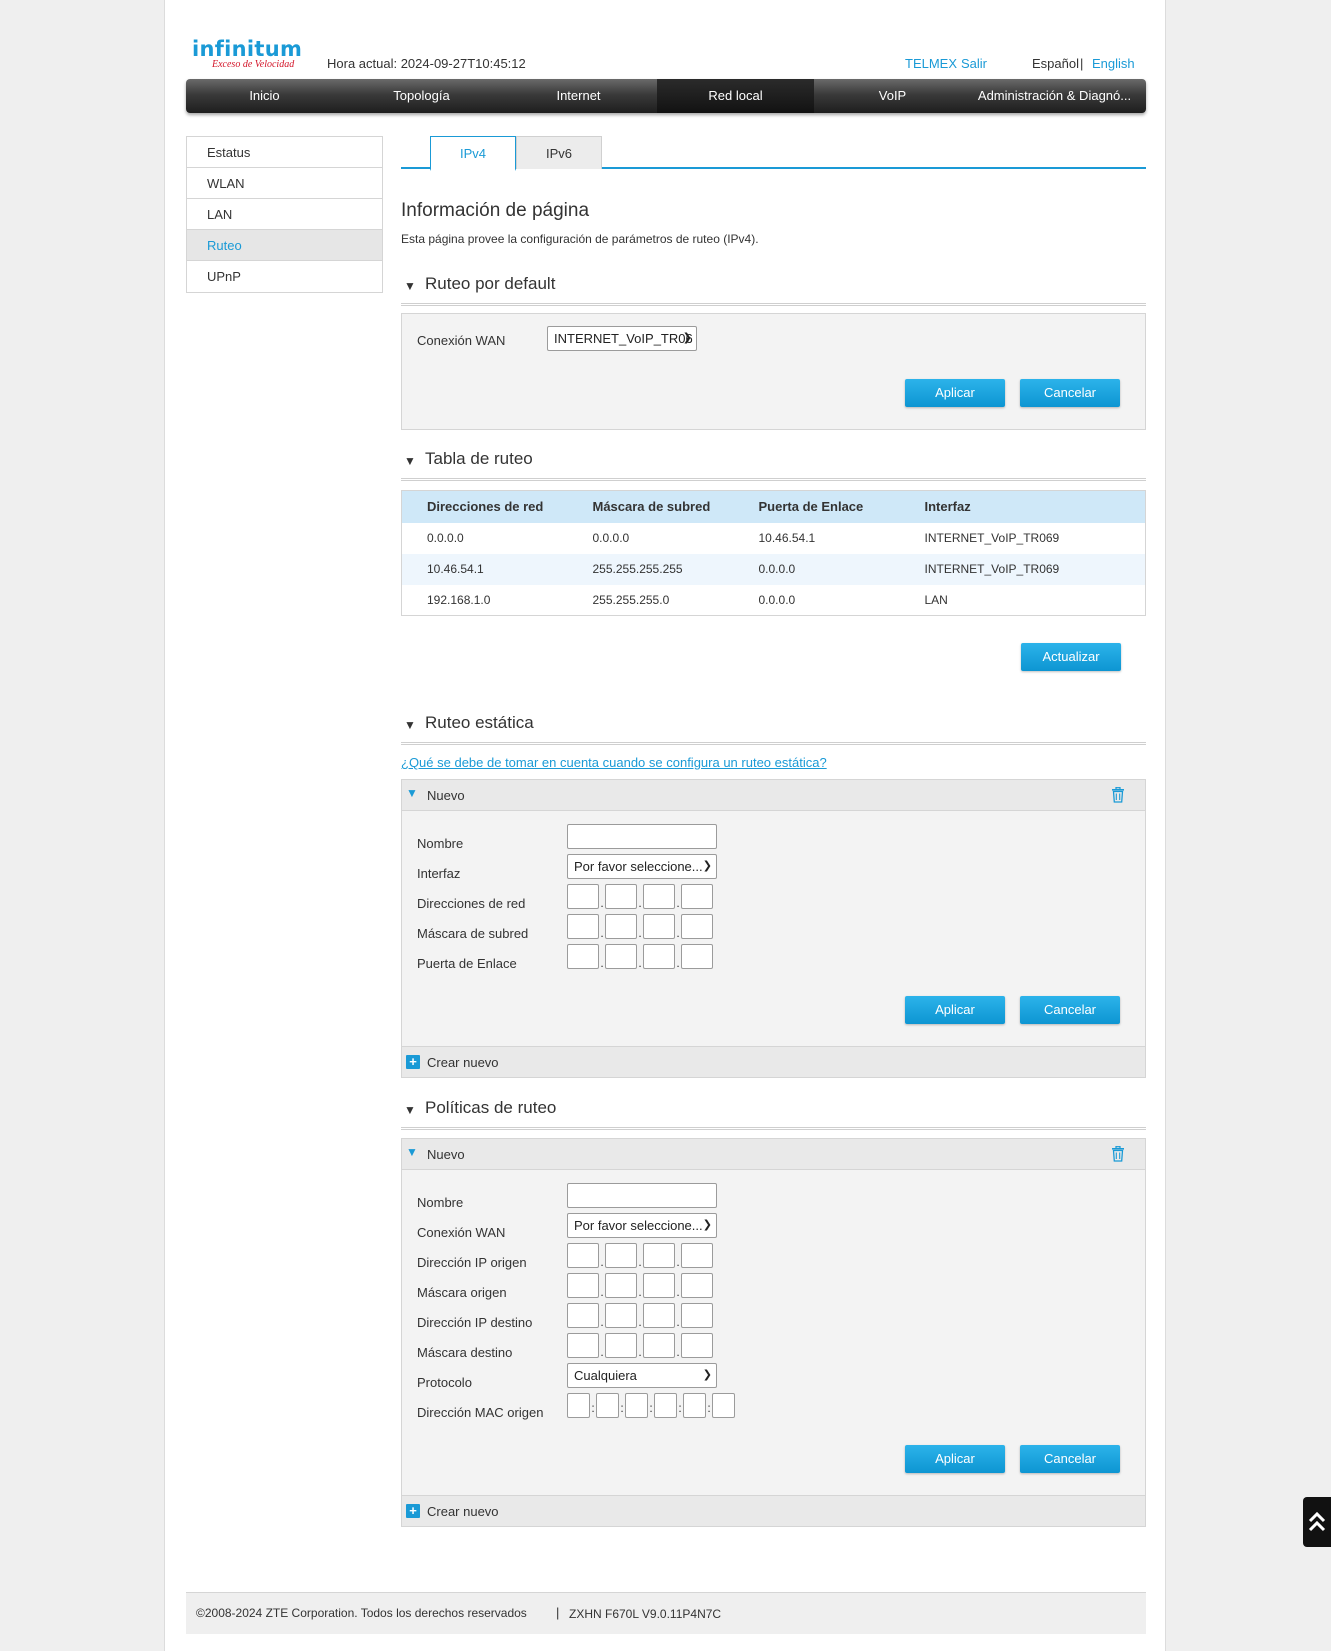 The height and width of the screenshot is (1651, 1331). Describe the element at coordinates (642, 1225) in the screenshot. I see `wan-connection-select: Por favor seleccione... ❯` at that location.